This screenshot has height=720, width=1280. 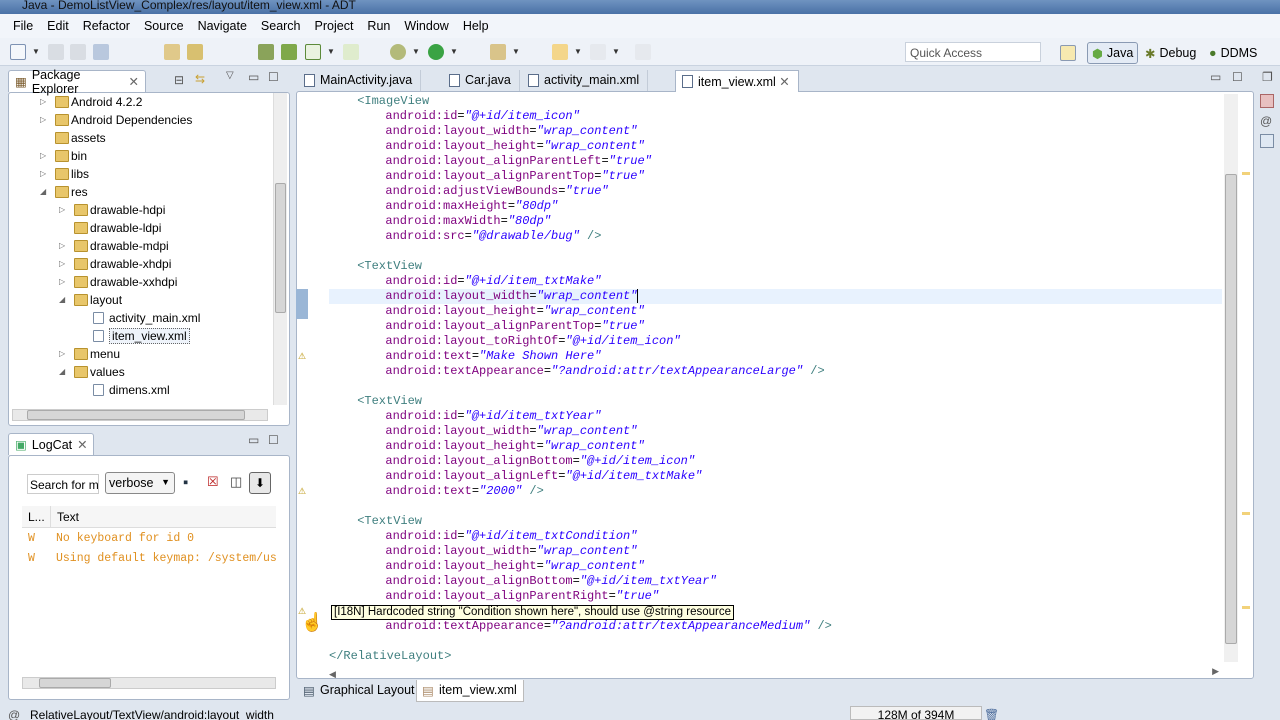 I want to click on menu-refactor: Refactor, so click(x=106, y=26).